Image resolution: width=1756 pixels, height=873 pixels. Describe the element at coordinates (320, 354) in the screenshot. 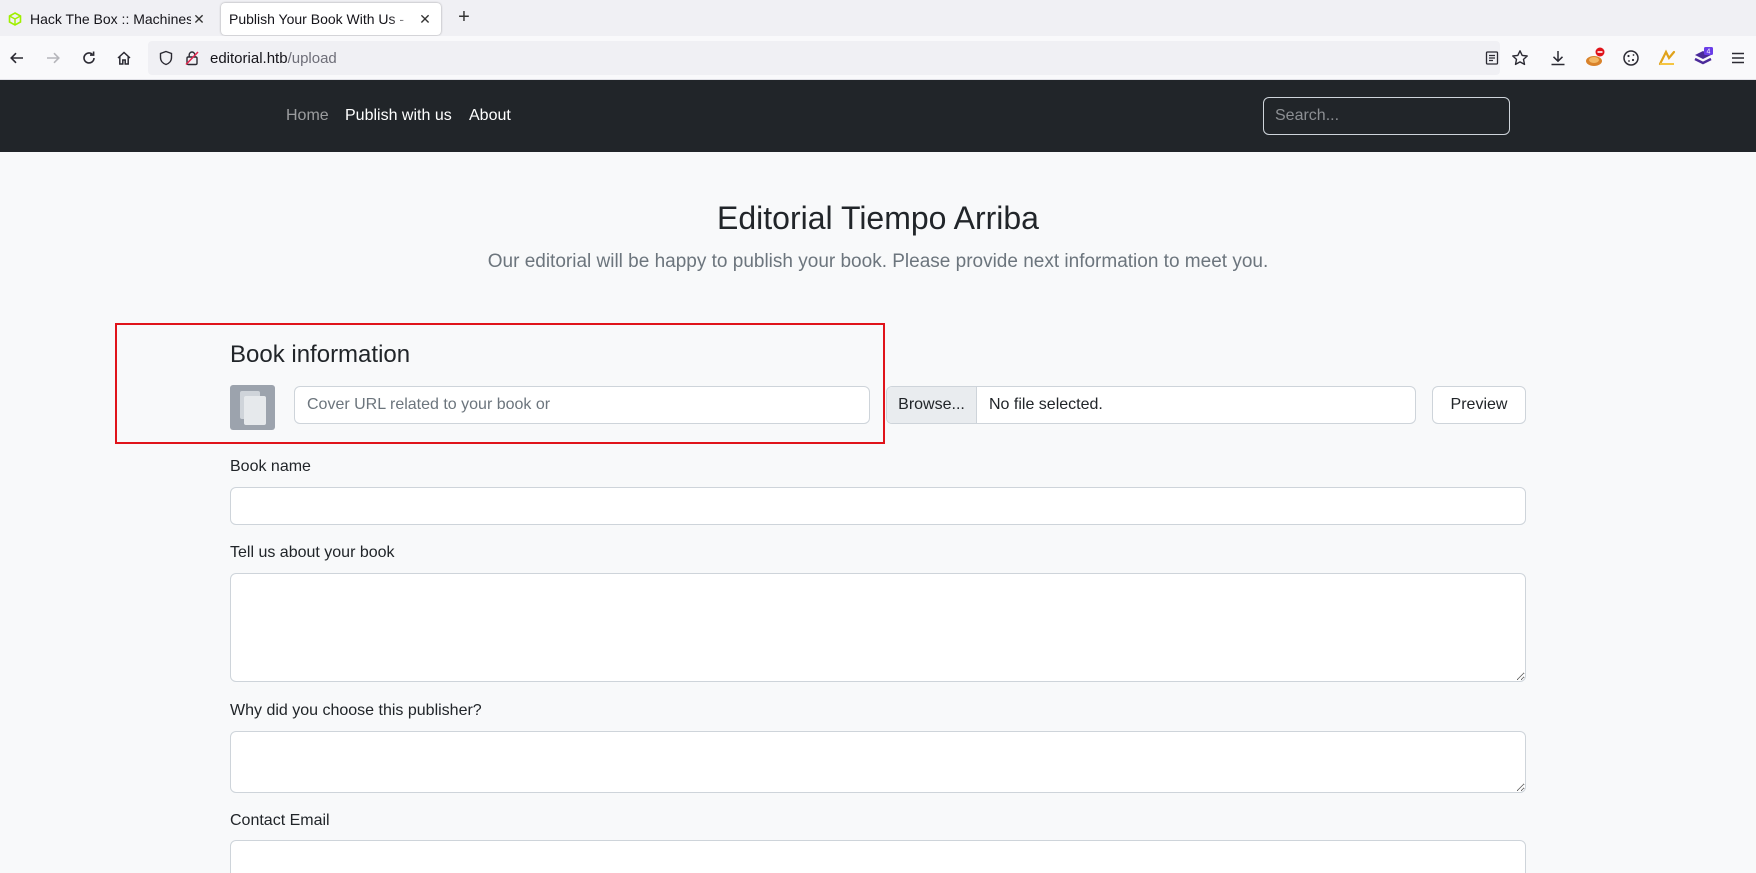

I see `section-title-book-information: Book information` at that location.